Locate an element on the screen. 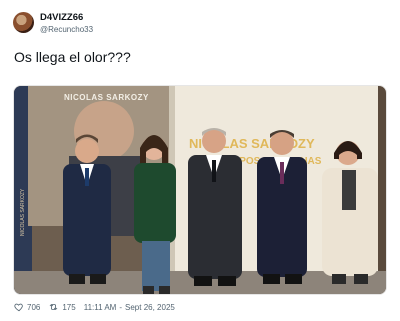 This screenshot has width=400, height=321. author-handle: @Recuncho33 is located at coordinates (66, 29).